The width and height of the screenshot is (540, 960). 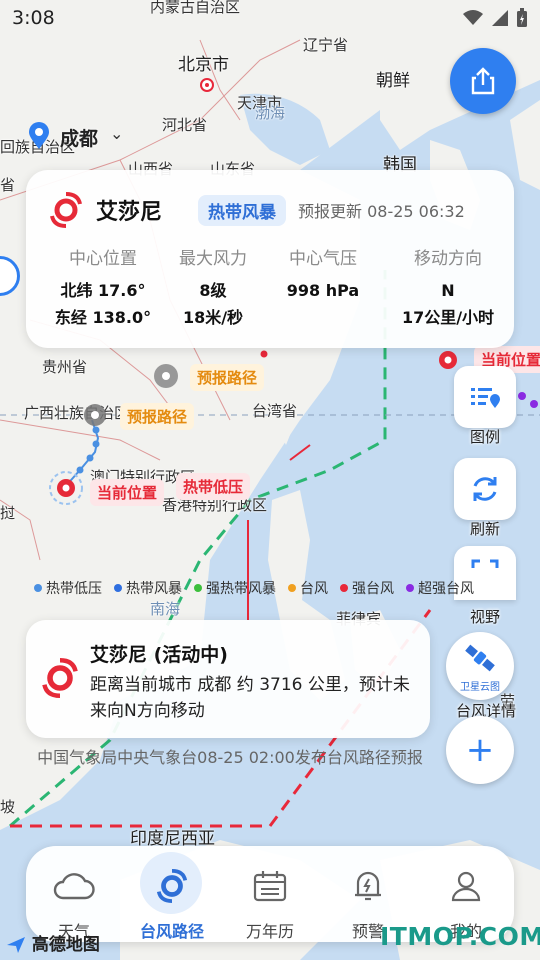 What do you see at coordinates (213, 317) in the screenshot?
I see `stat-value: 18米/秒` at bounding box center [213, 317].